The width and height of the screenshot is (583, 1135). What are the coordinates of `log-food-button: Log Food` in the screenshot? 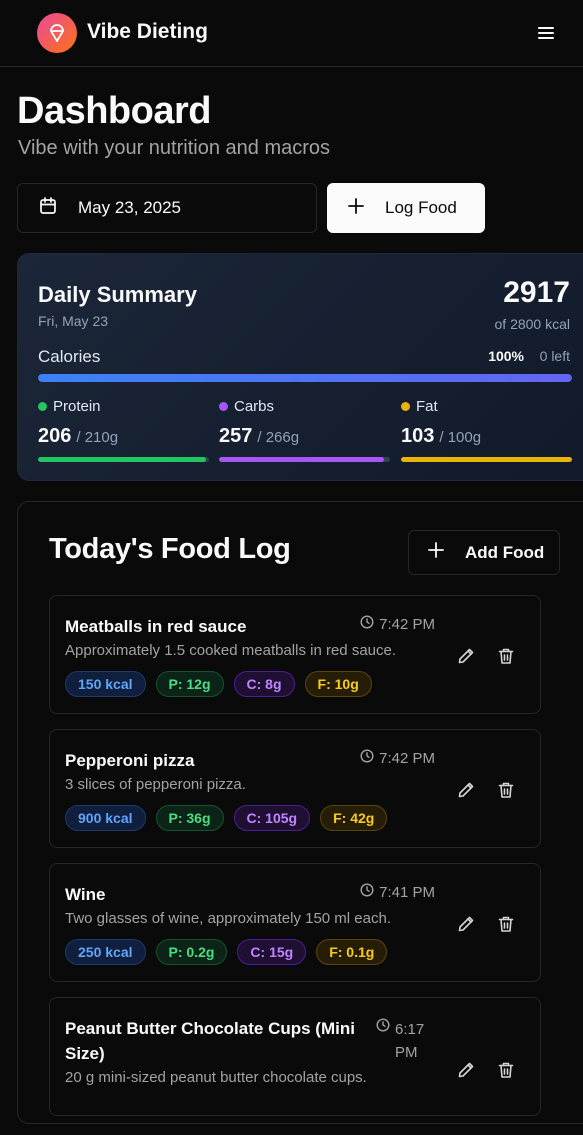 It's located at (406, 208).